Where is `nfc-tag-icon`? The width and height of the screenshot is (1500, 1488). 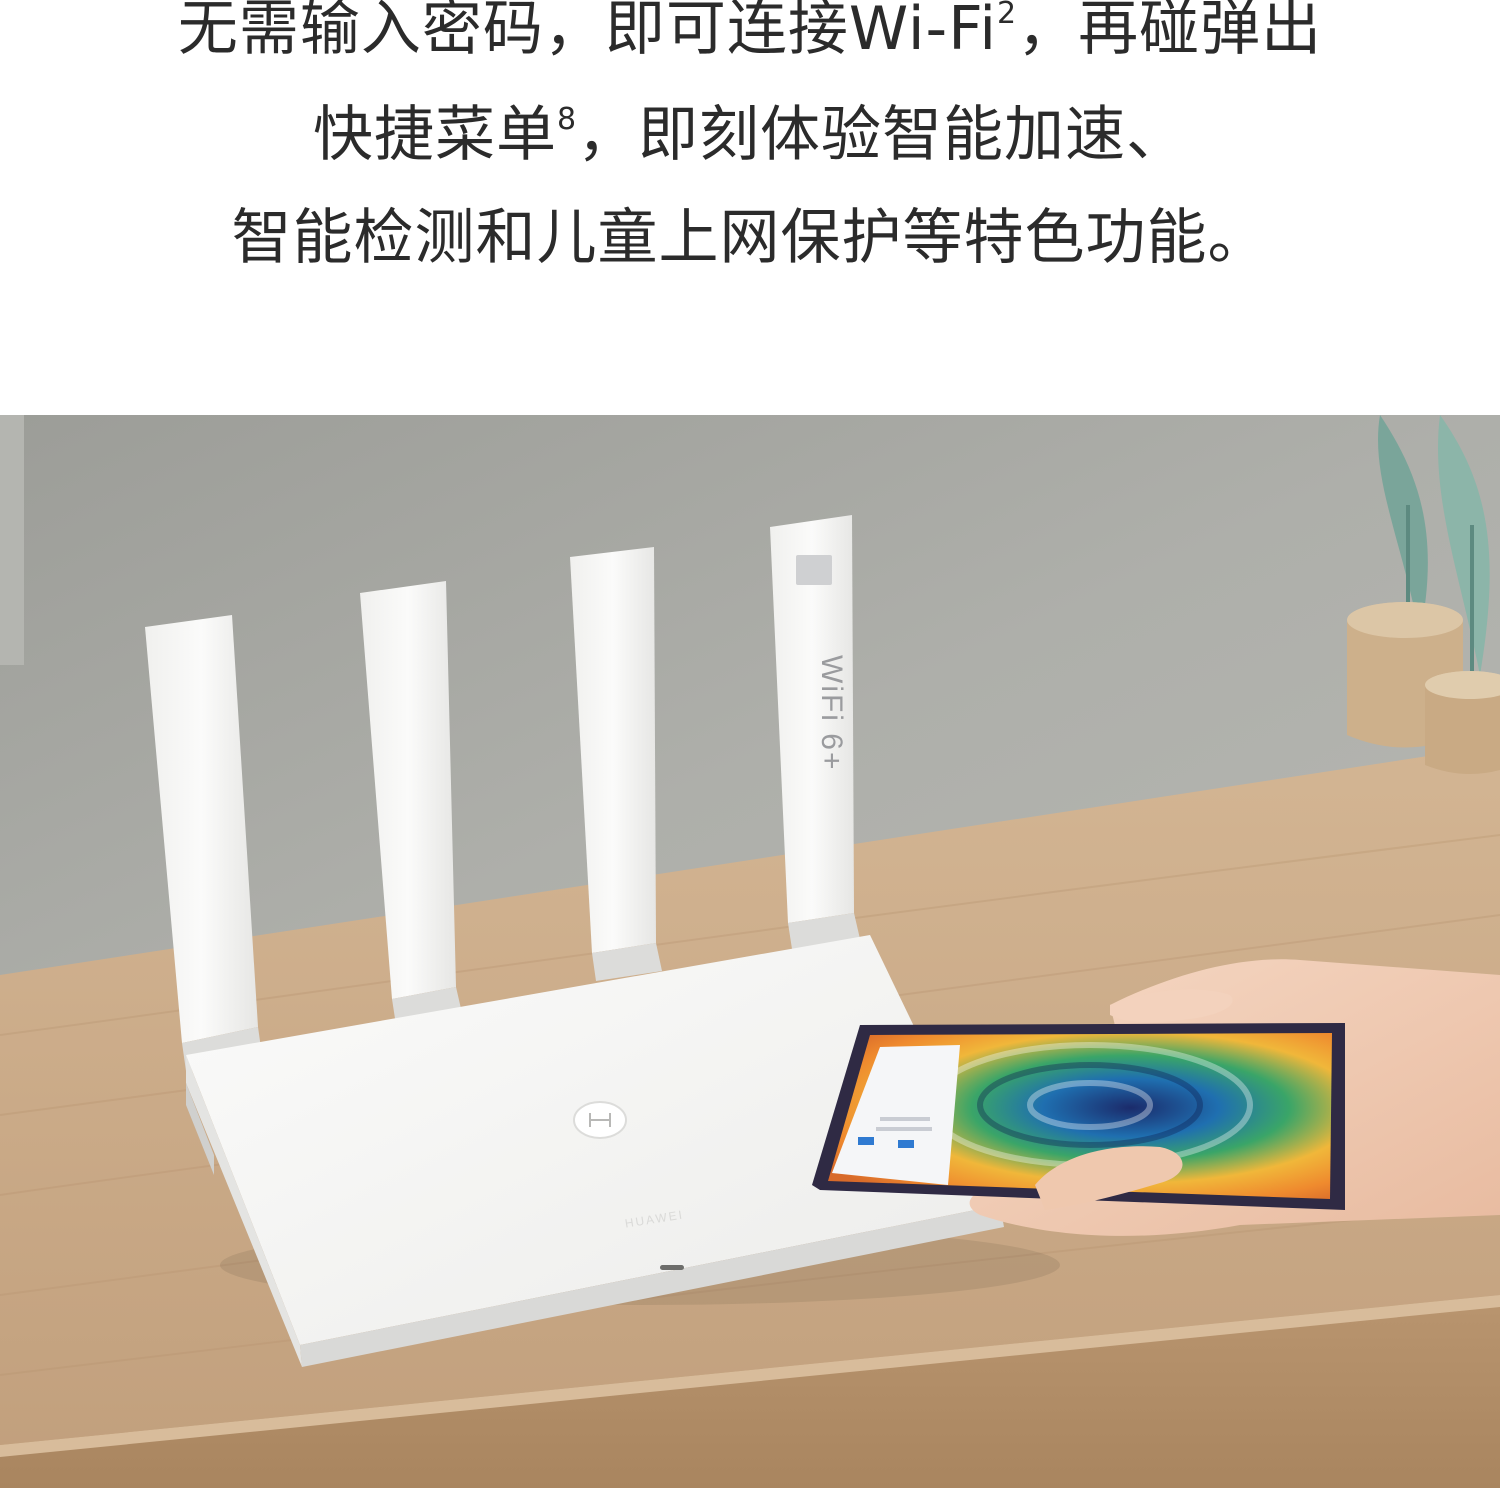
nfc-tag-icon is located at coordinates (600, 1120).